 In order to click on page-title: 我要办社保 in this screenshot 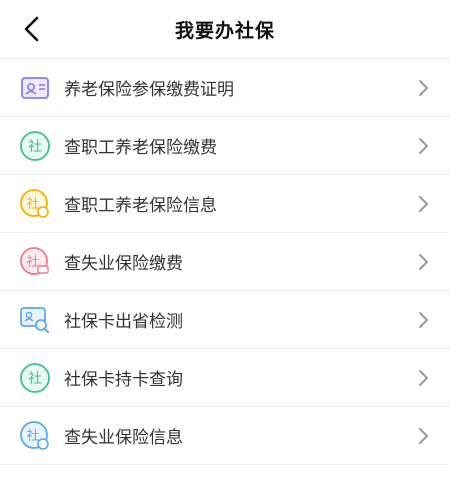, I will do `click(224, 30)`.